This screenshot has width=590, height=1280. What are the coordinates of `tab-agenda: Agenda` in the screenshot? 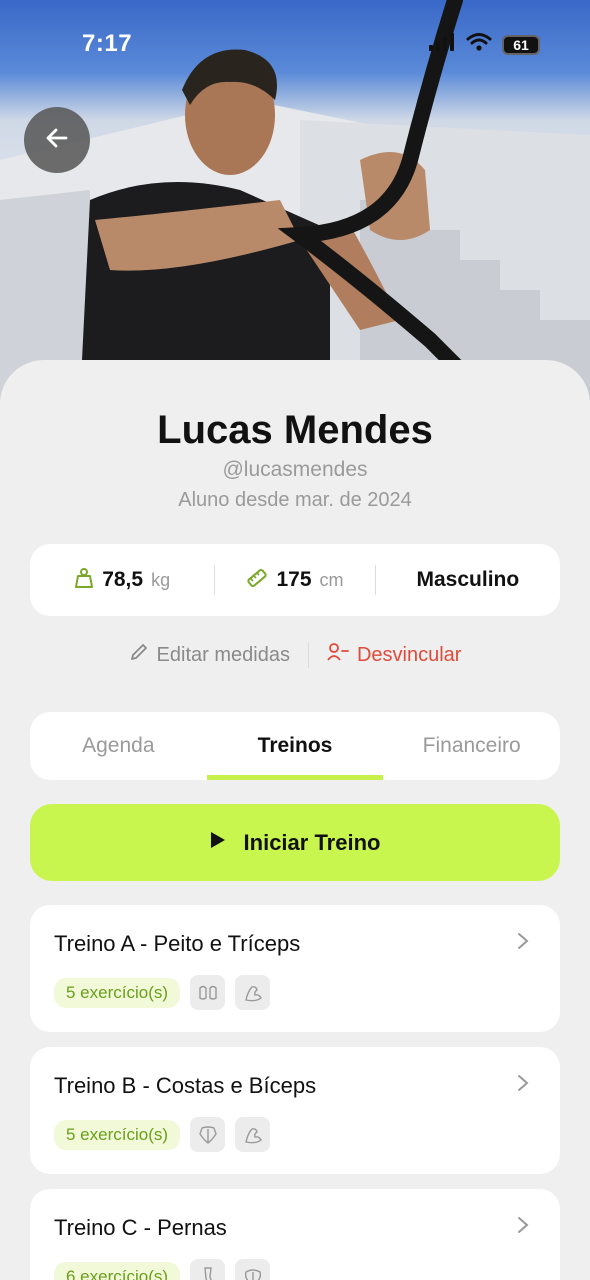 It's located at (118, 746).